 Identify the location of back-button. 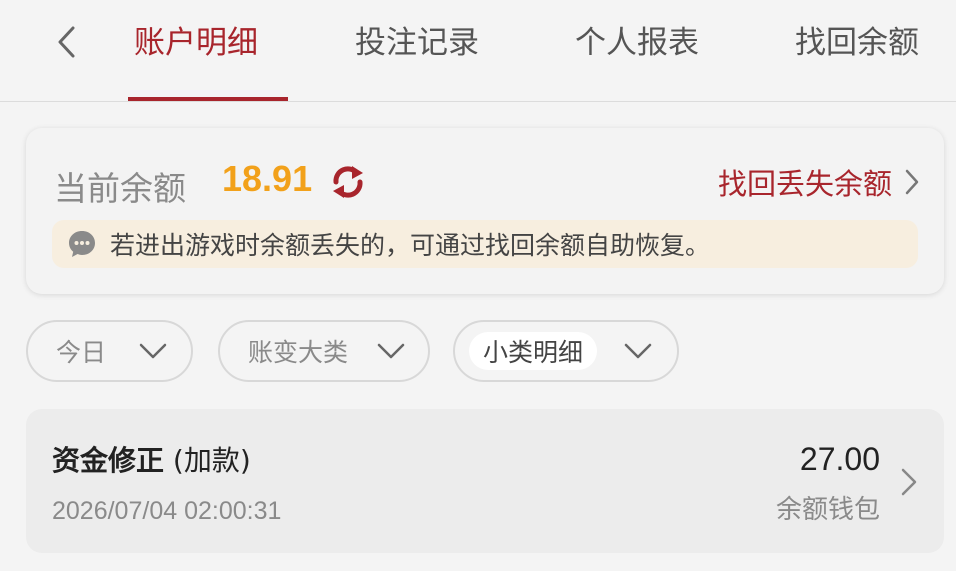
(66, 42).